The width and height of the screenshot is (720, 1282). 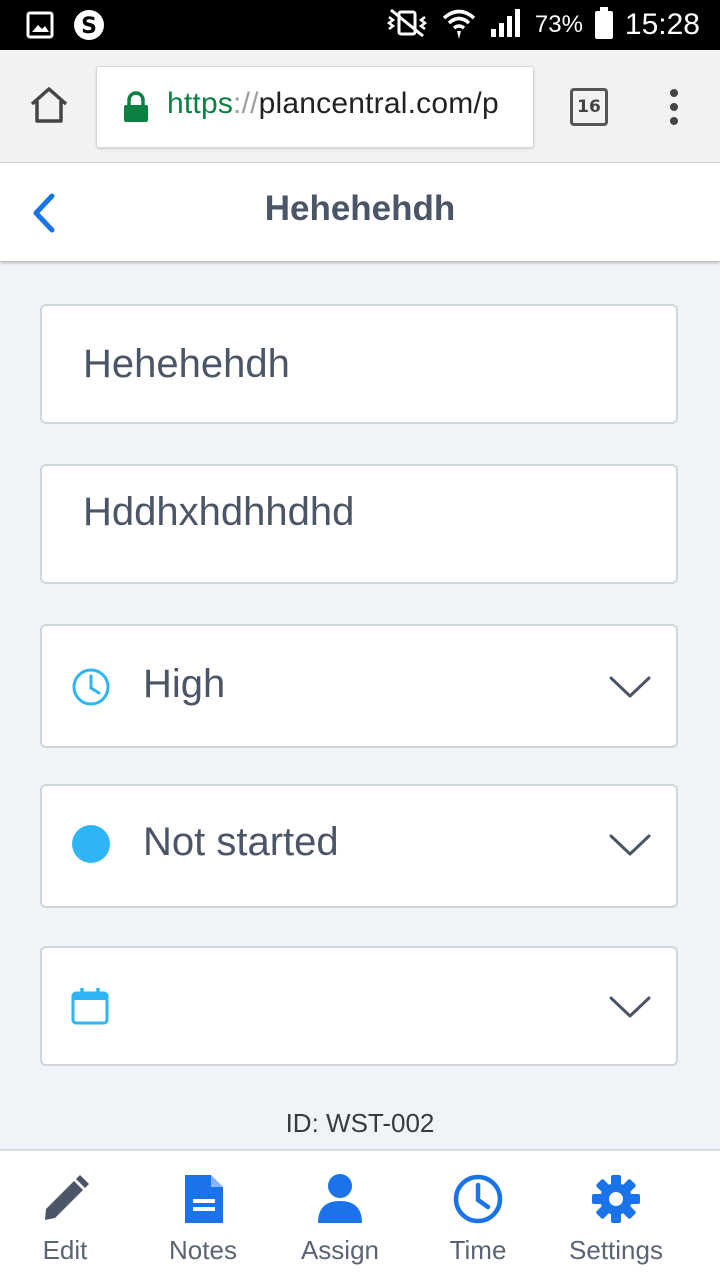 What do you see at coordinates (589, 107) in the screenshot?
I see `tab-switcher-button: 16` at bounding box center [589, 107].